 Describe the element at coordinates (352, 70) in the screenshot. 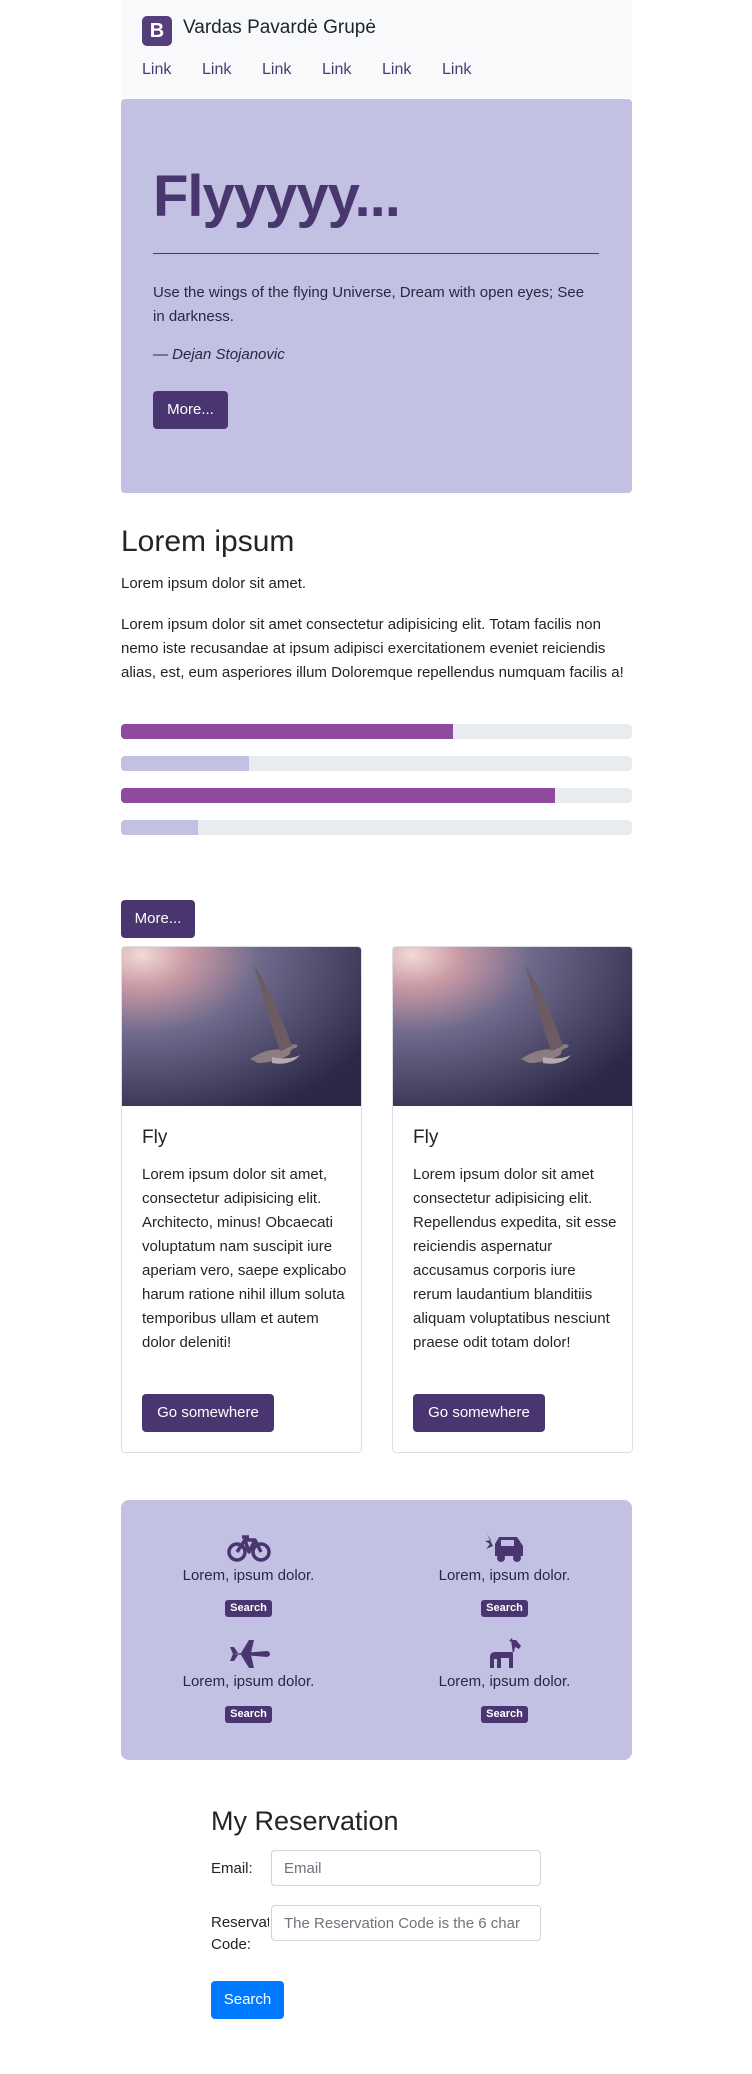

I see `nav-link-4: Link` at that location.